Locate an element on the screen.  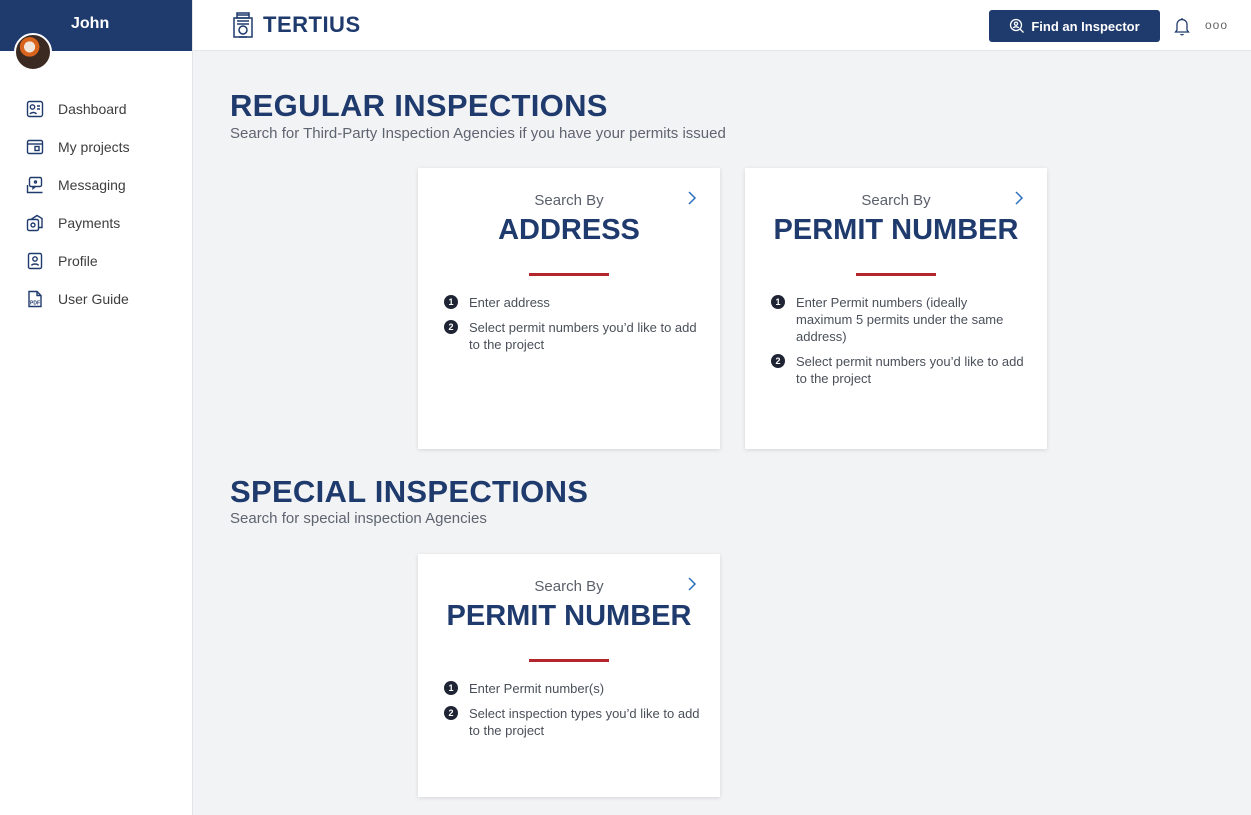
step-text: Enter Permit number(s) is located at coordinates (537, 688).